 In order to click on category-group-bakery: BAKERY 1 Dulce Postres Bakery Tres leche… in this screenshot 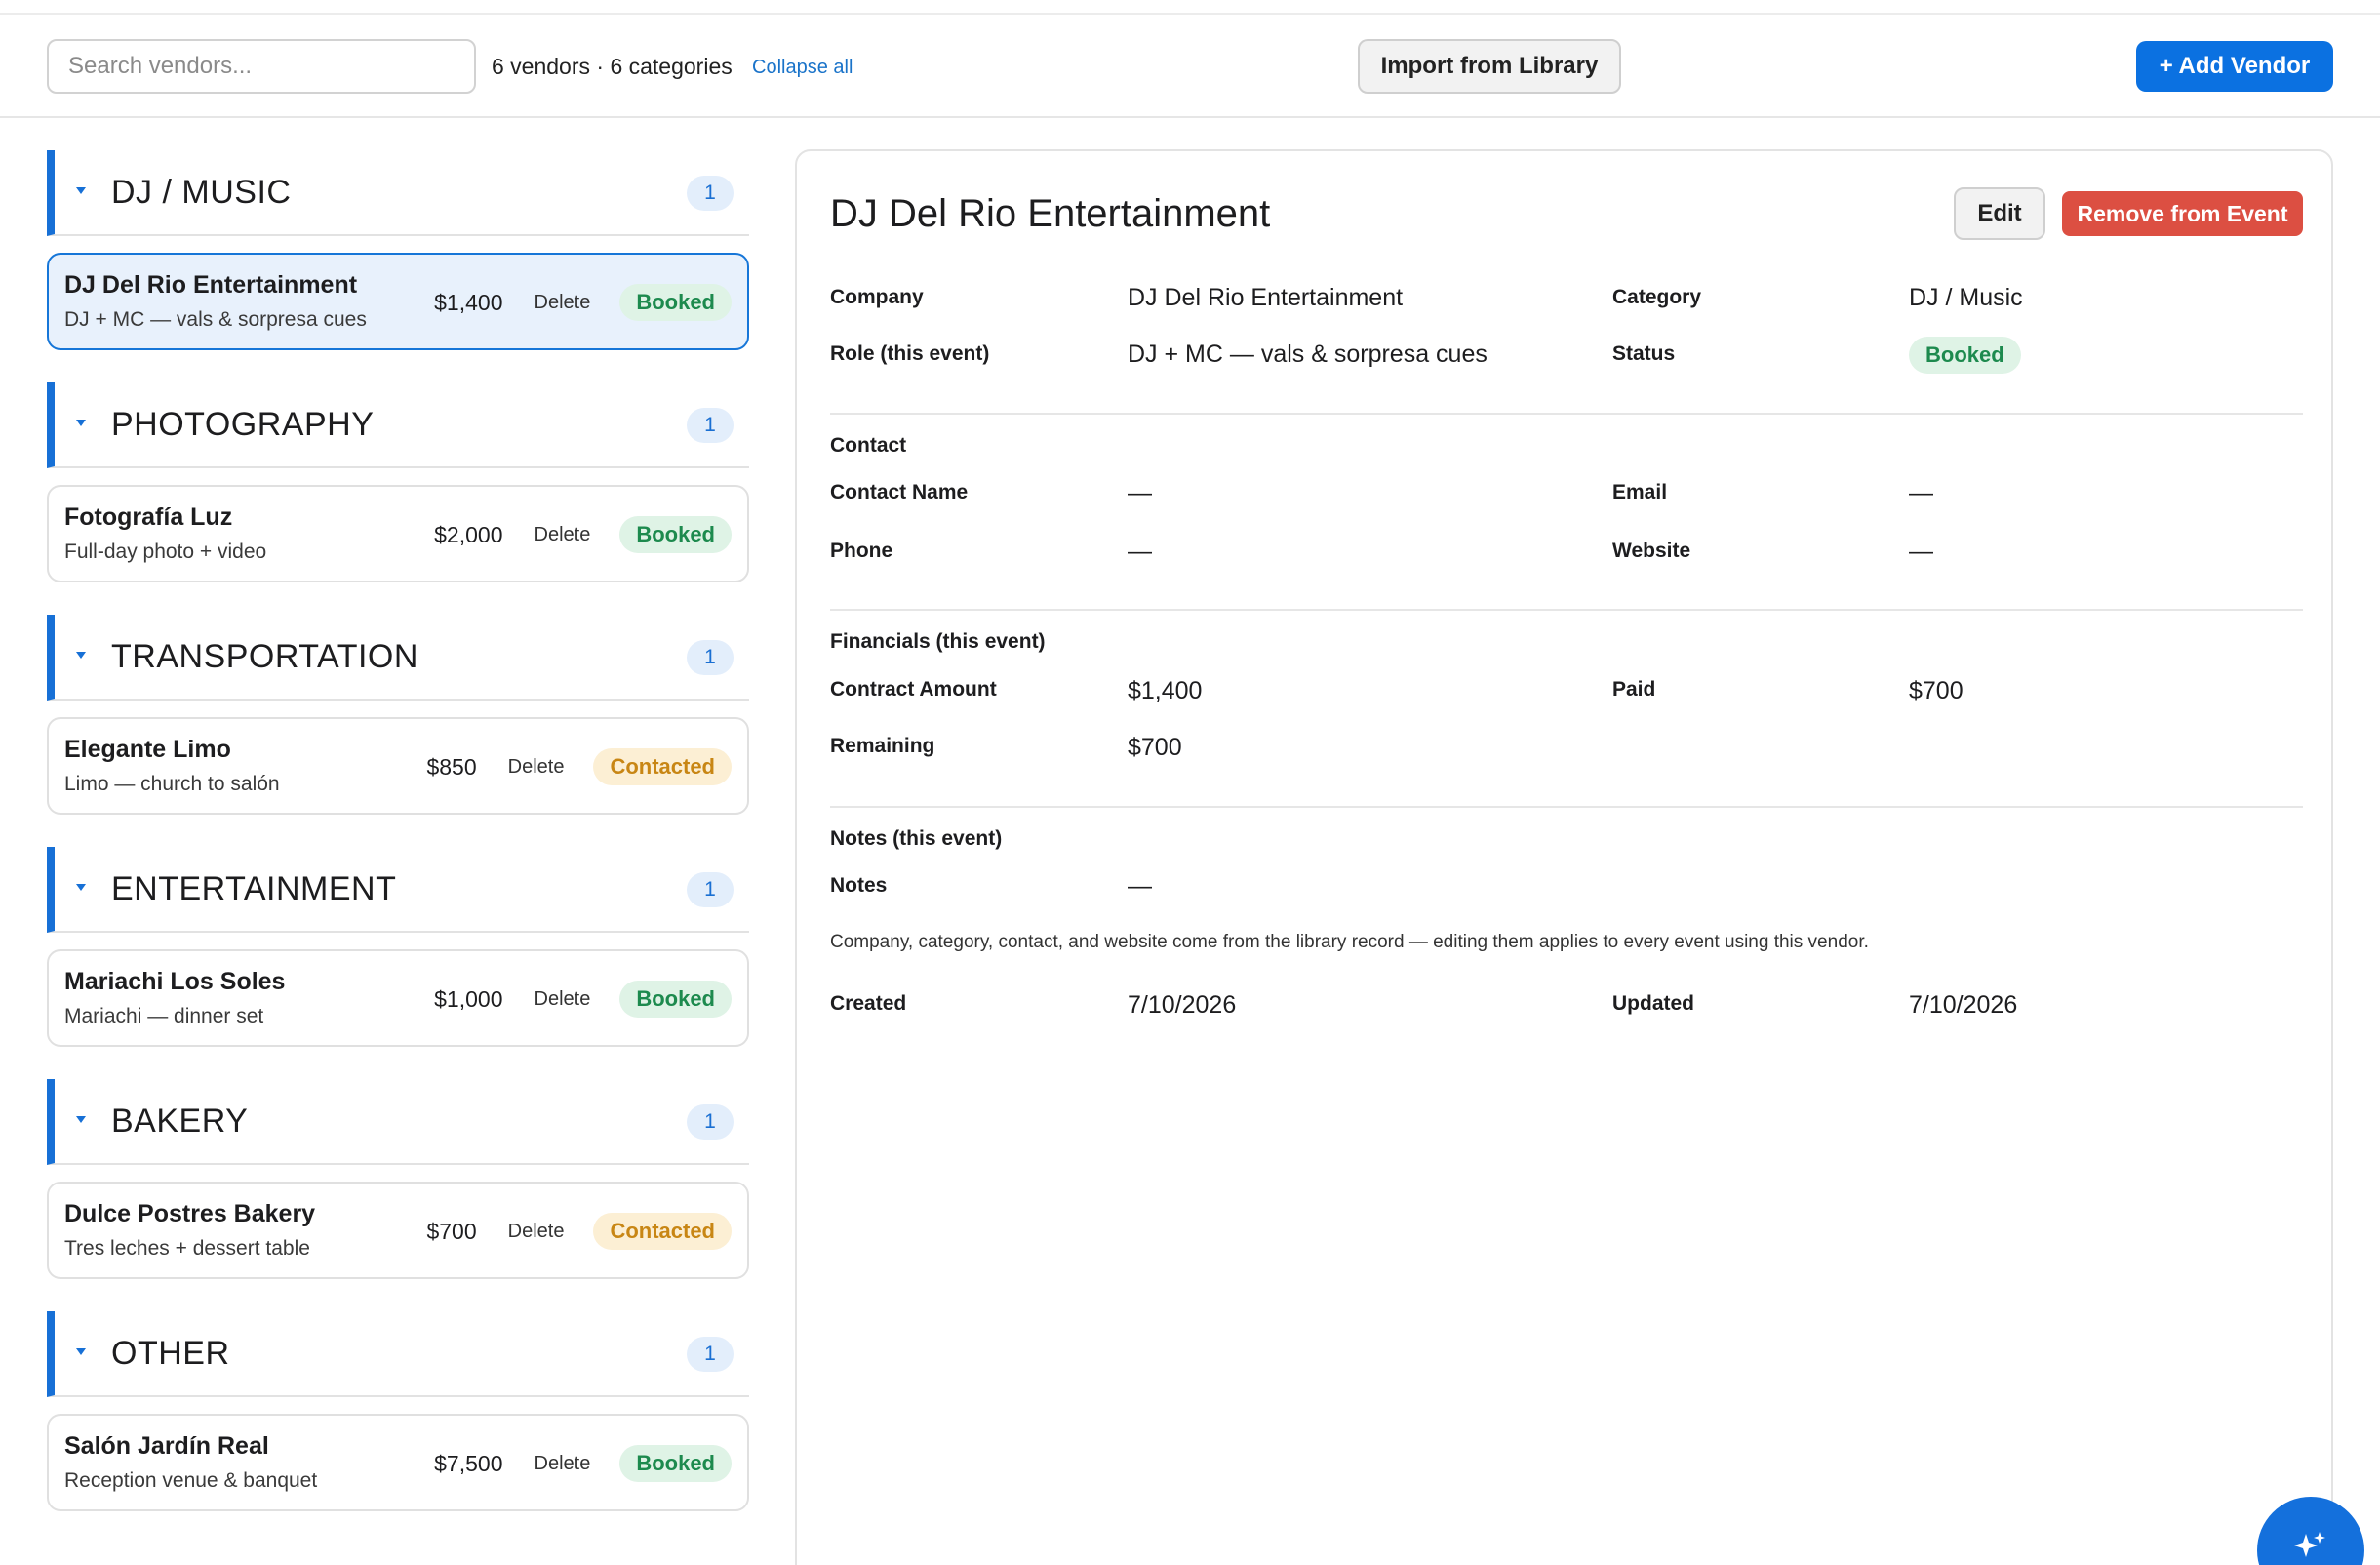, I will do `click(398, 1179)`.